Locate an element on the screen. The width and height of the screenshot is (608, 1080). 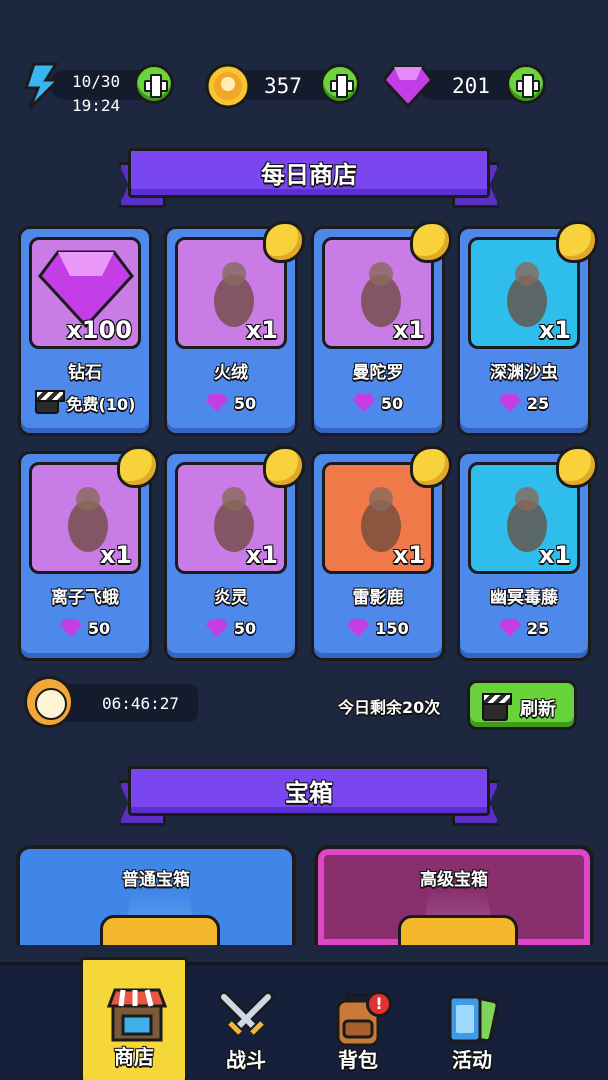
item-price: 免费(10) is located at coordinates (85, 402).